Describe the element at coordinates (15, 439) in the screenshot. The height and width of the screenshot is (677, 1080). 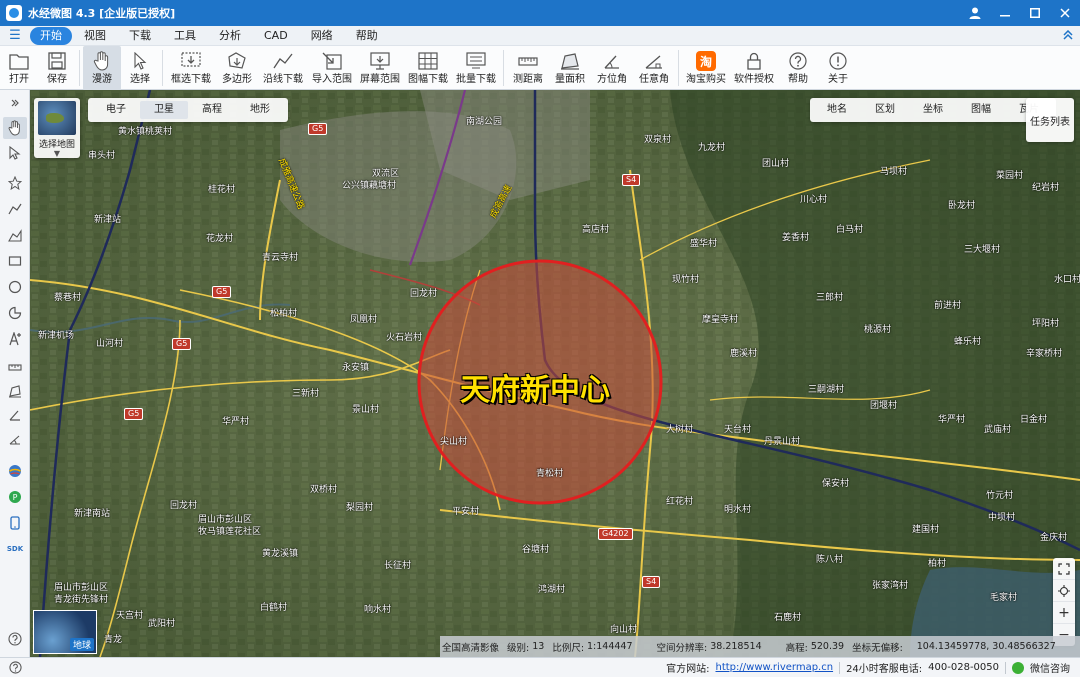
I see `angle-tool-icon` at that location.